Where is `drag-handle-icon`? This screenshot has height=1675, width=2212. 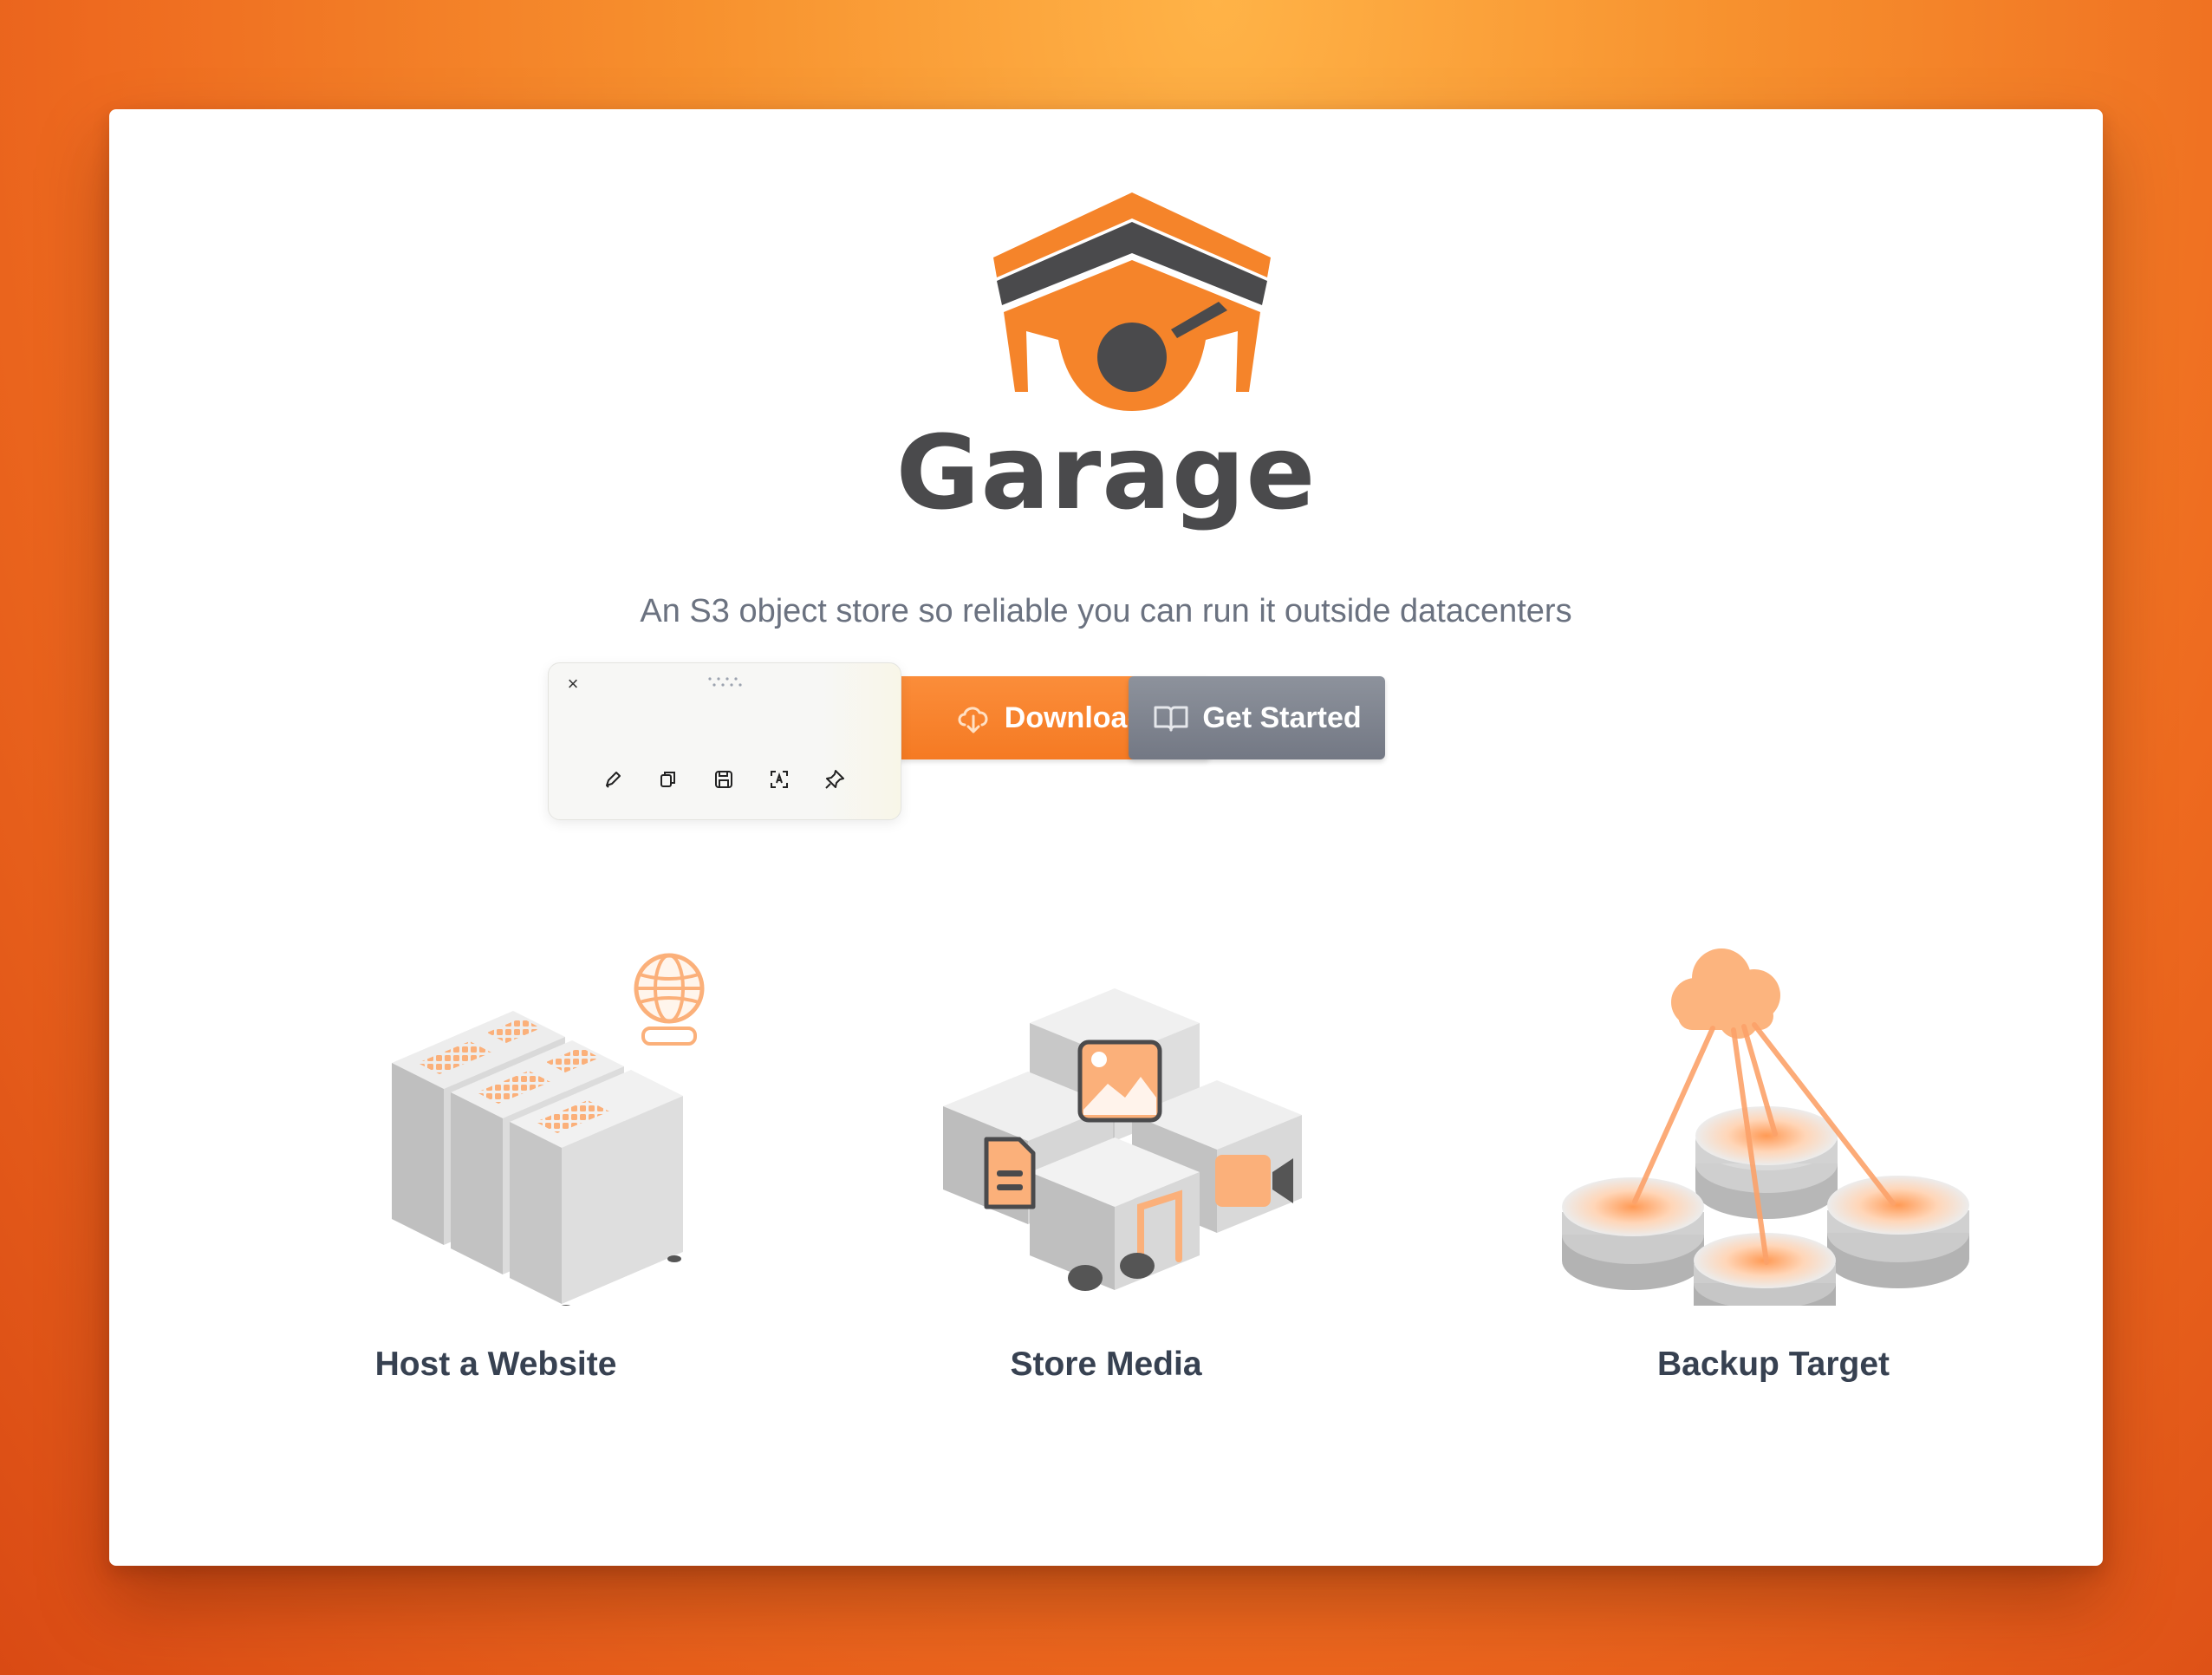 drag-handle-icon is located at coordinates (725, 682).